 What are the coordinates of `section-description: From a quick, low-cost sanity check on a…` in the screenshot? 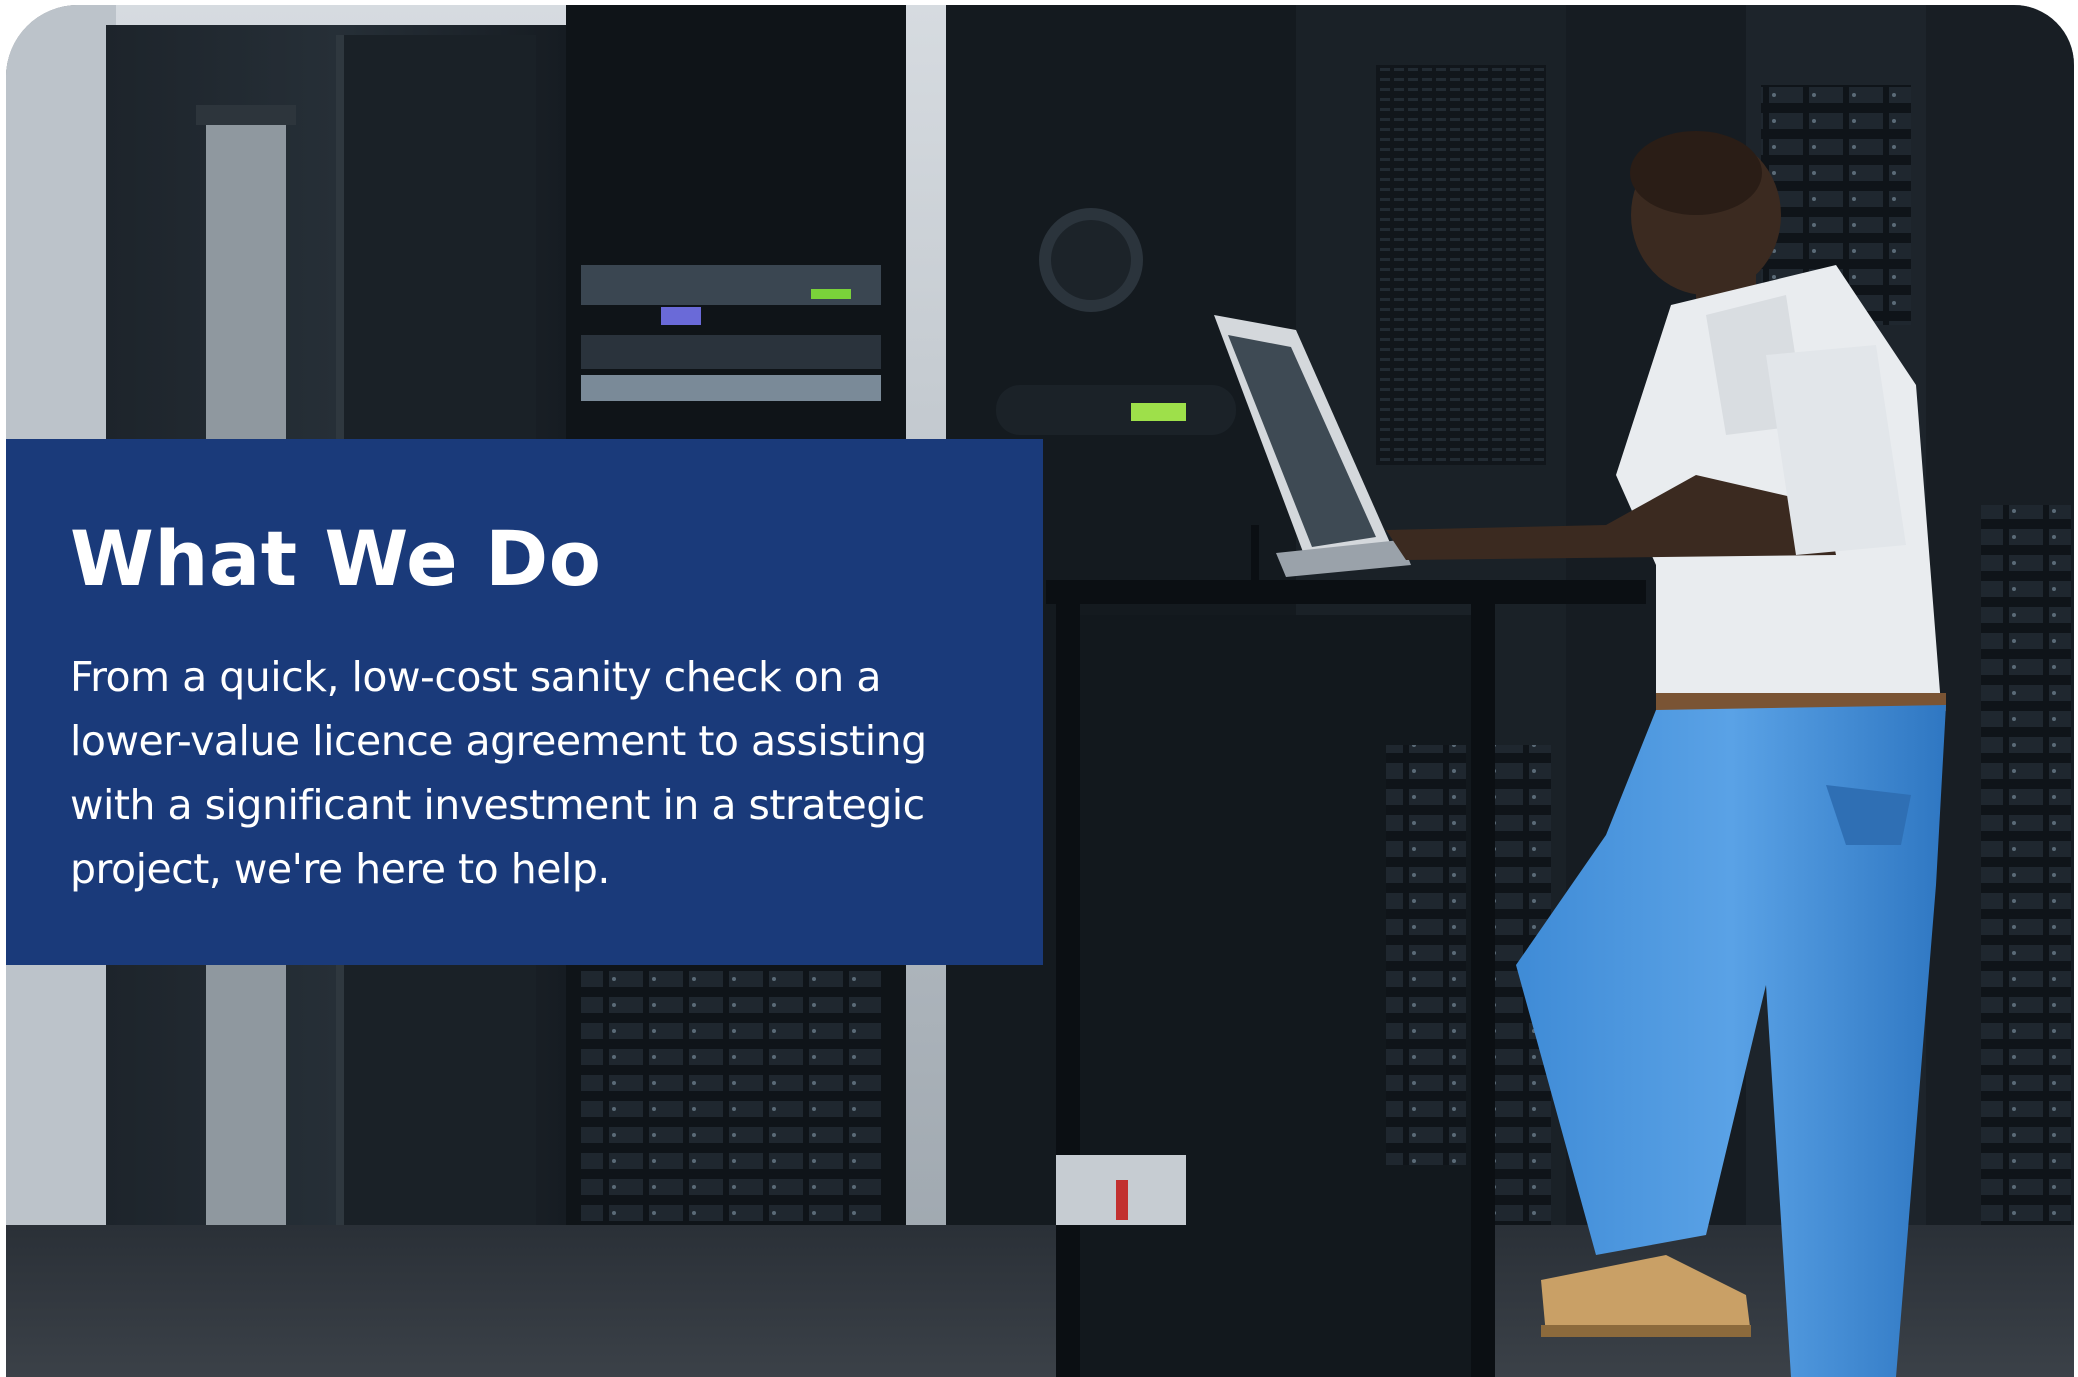 It's located at (498, 773).